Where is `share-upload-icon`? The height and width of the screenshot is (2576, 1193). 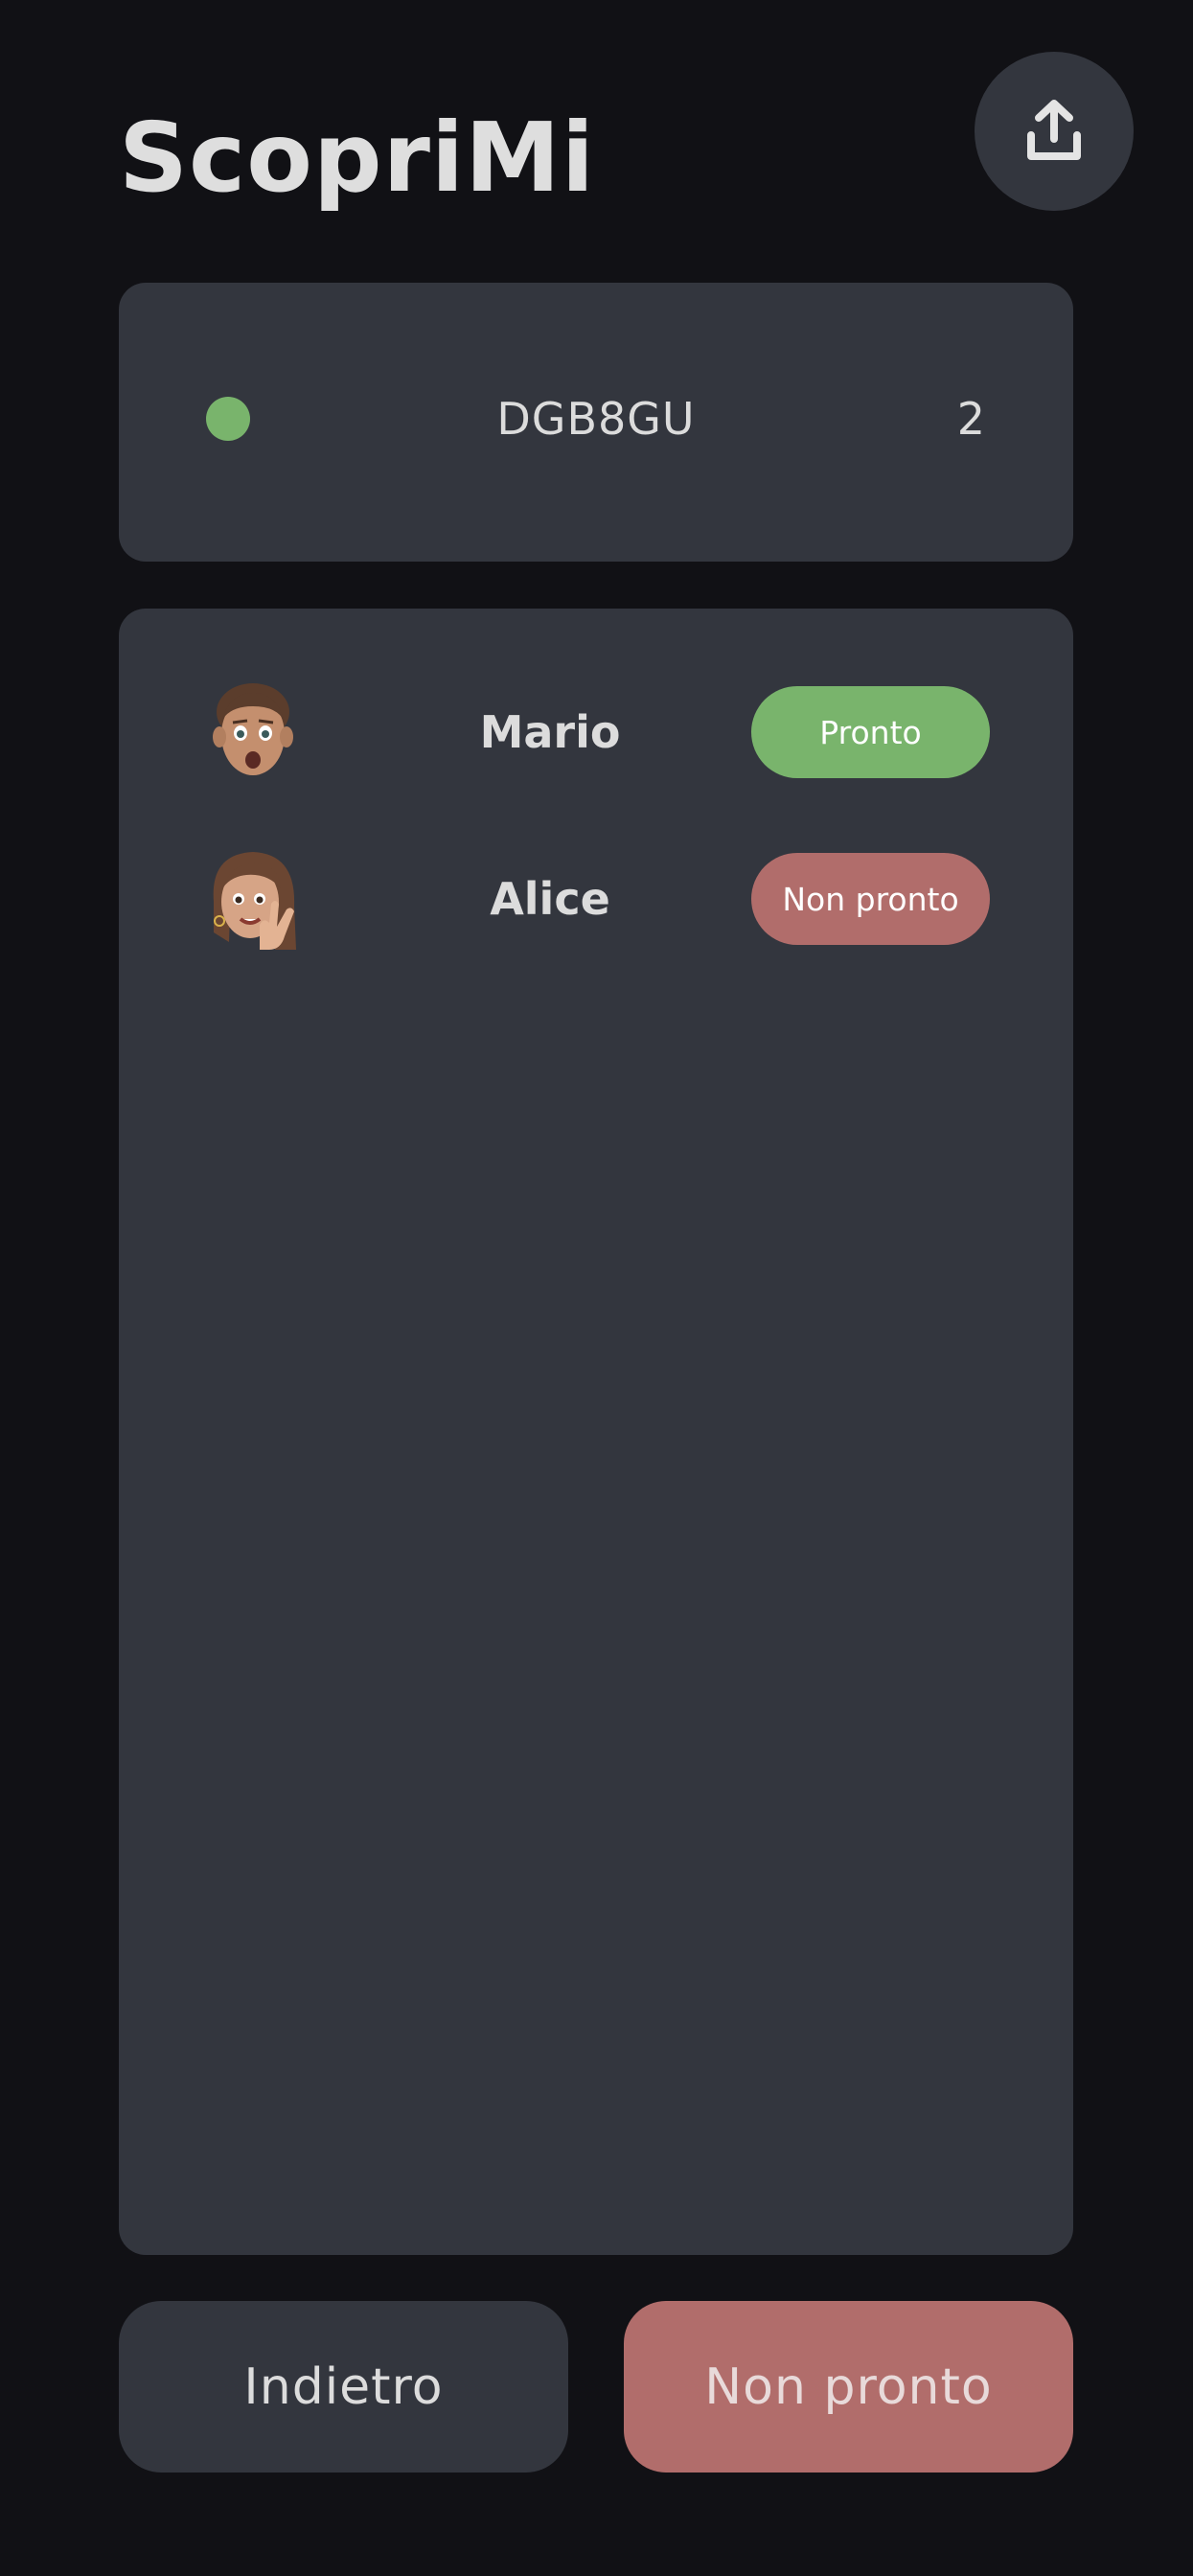 share-upload-icon is located at coordinates (1054, 130).